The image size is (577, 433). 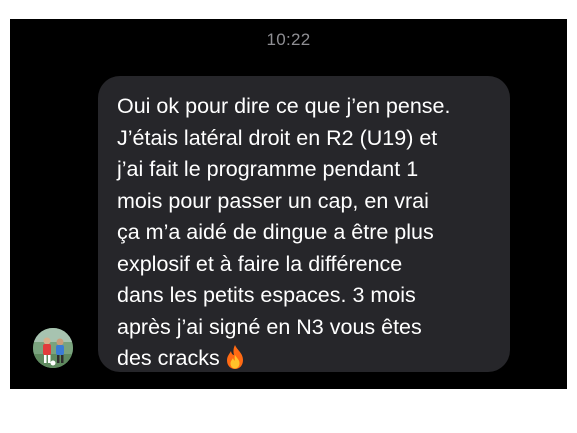 I want to click on message-line: des cracks, so click(x=168, y=358).